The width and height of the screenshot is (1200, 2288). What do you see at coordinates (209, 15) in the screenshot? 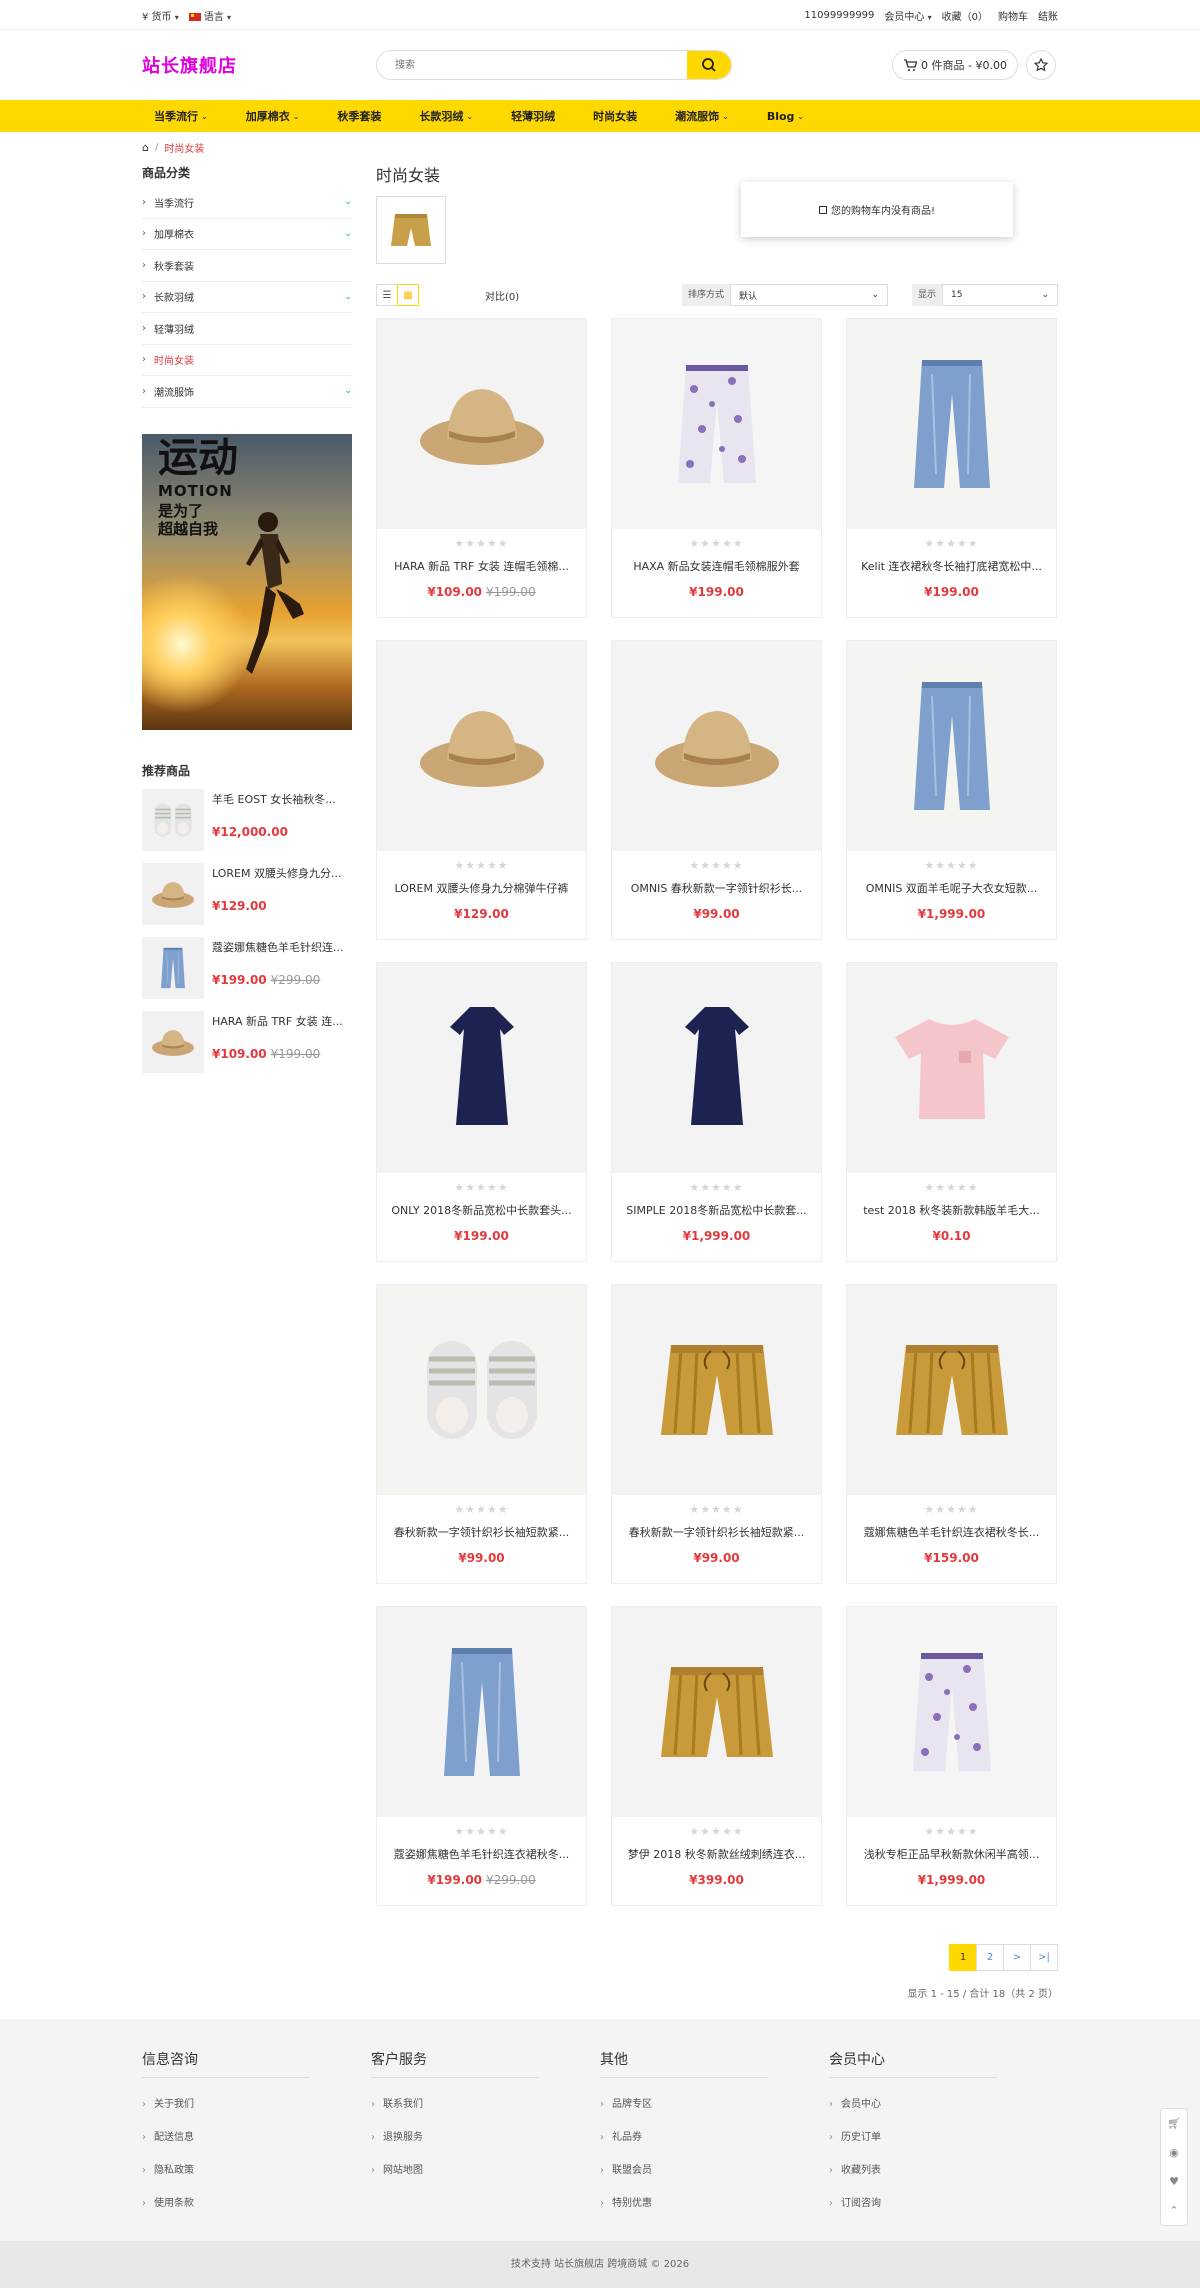
I see `language-selector: 语言 ▾` at bounding box center [209, 15].